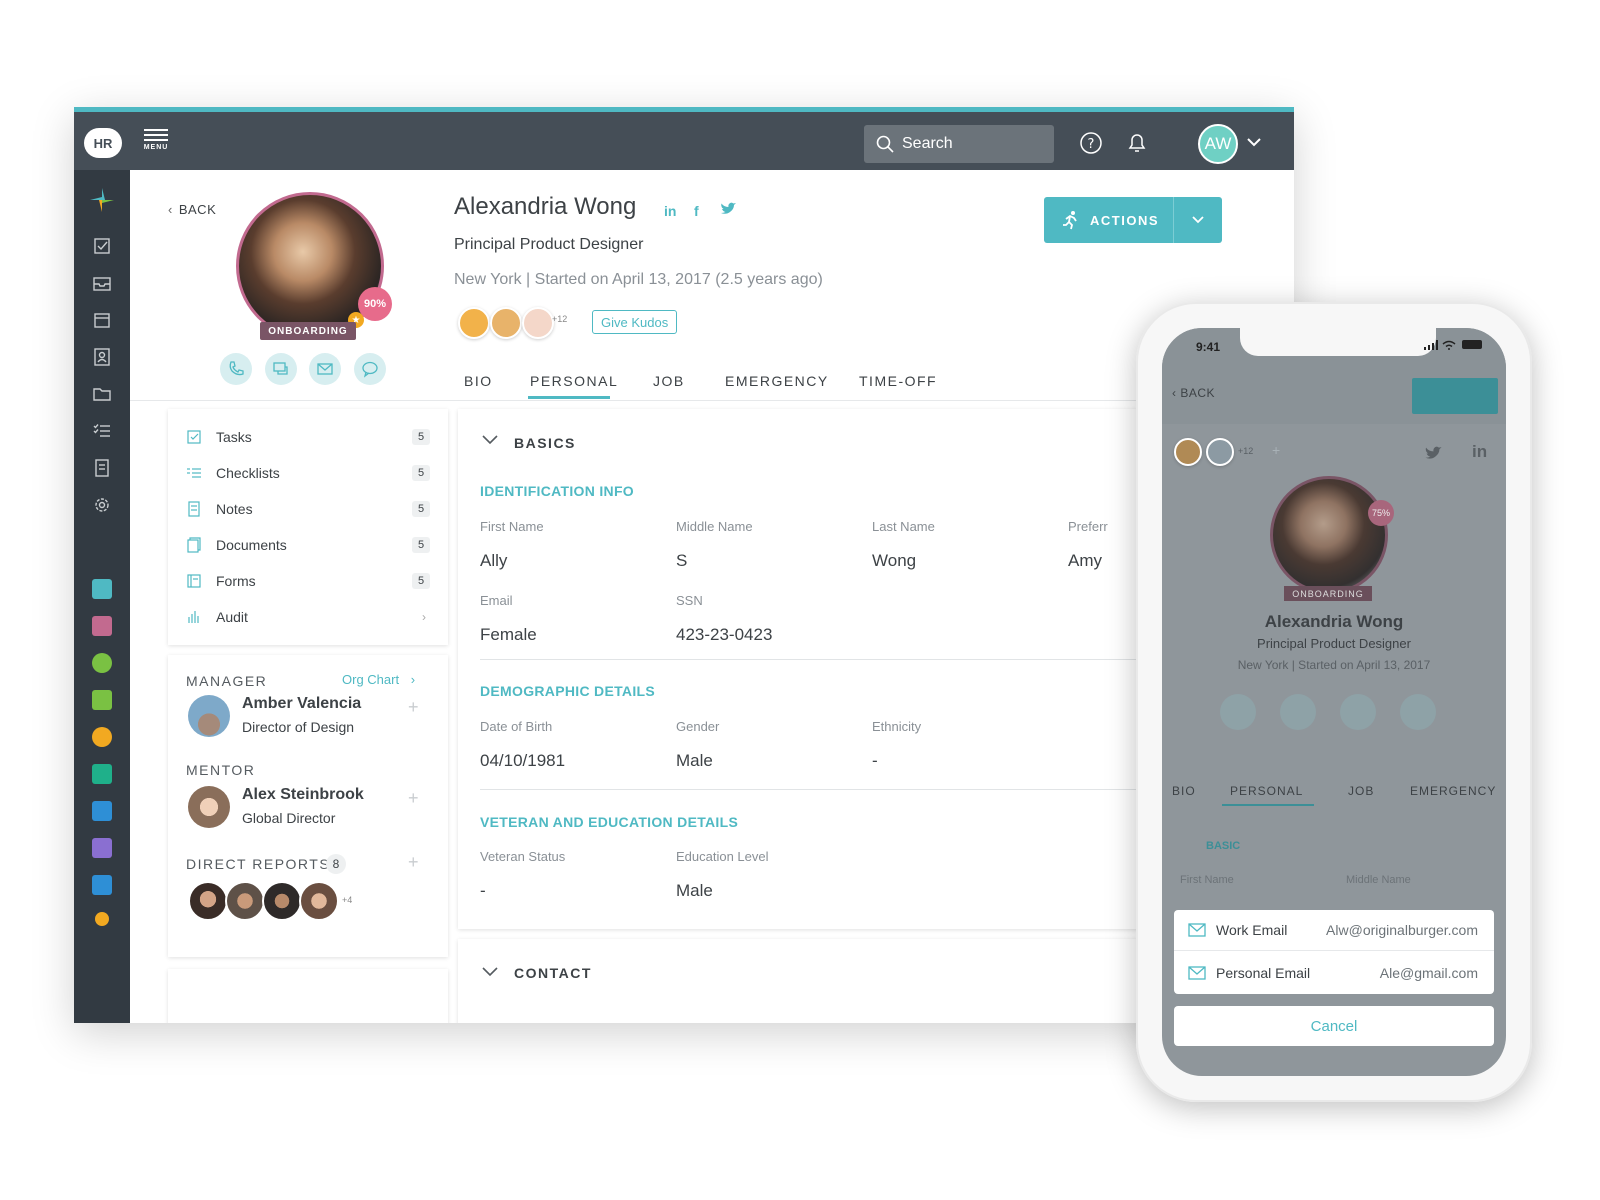 This screenshot has width=1600, height=1200. I want to click on mobile-tab-personal: PERSONAL, so click(1266, 791).